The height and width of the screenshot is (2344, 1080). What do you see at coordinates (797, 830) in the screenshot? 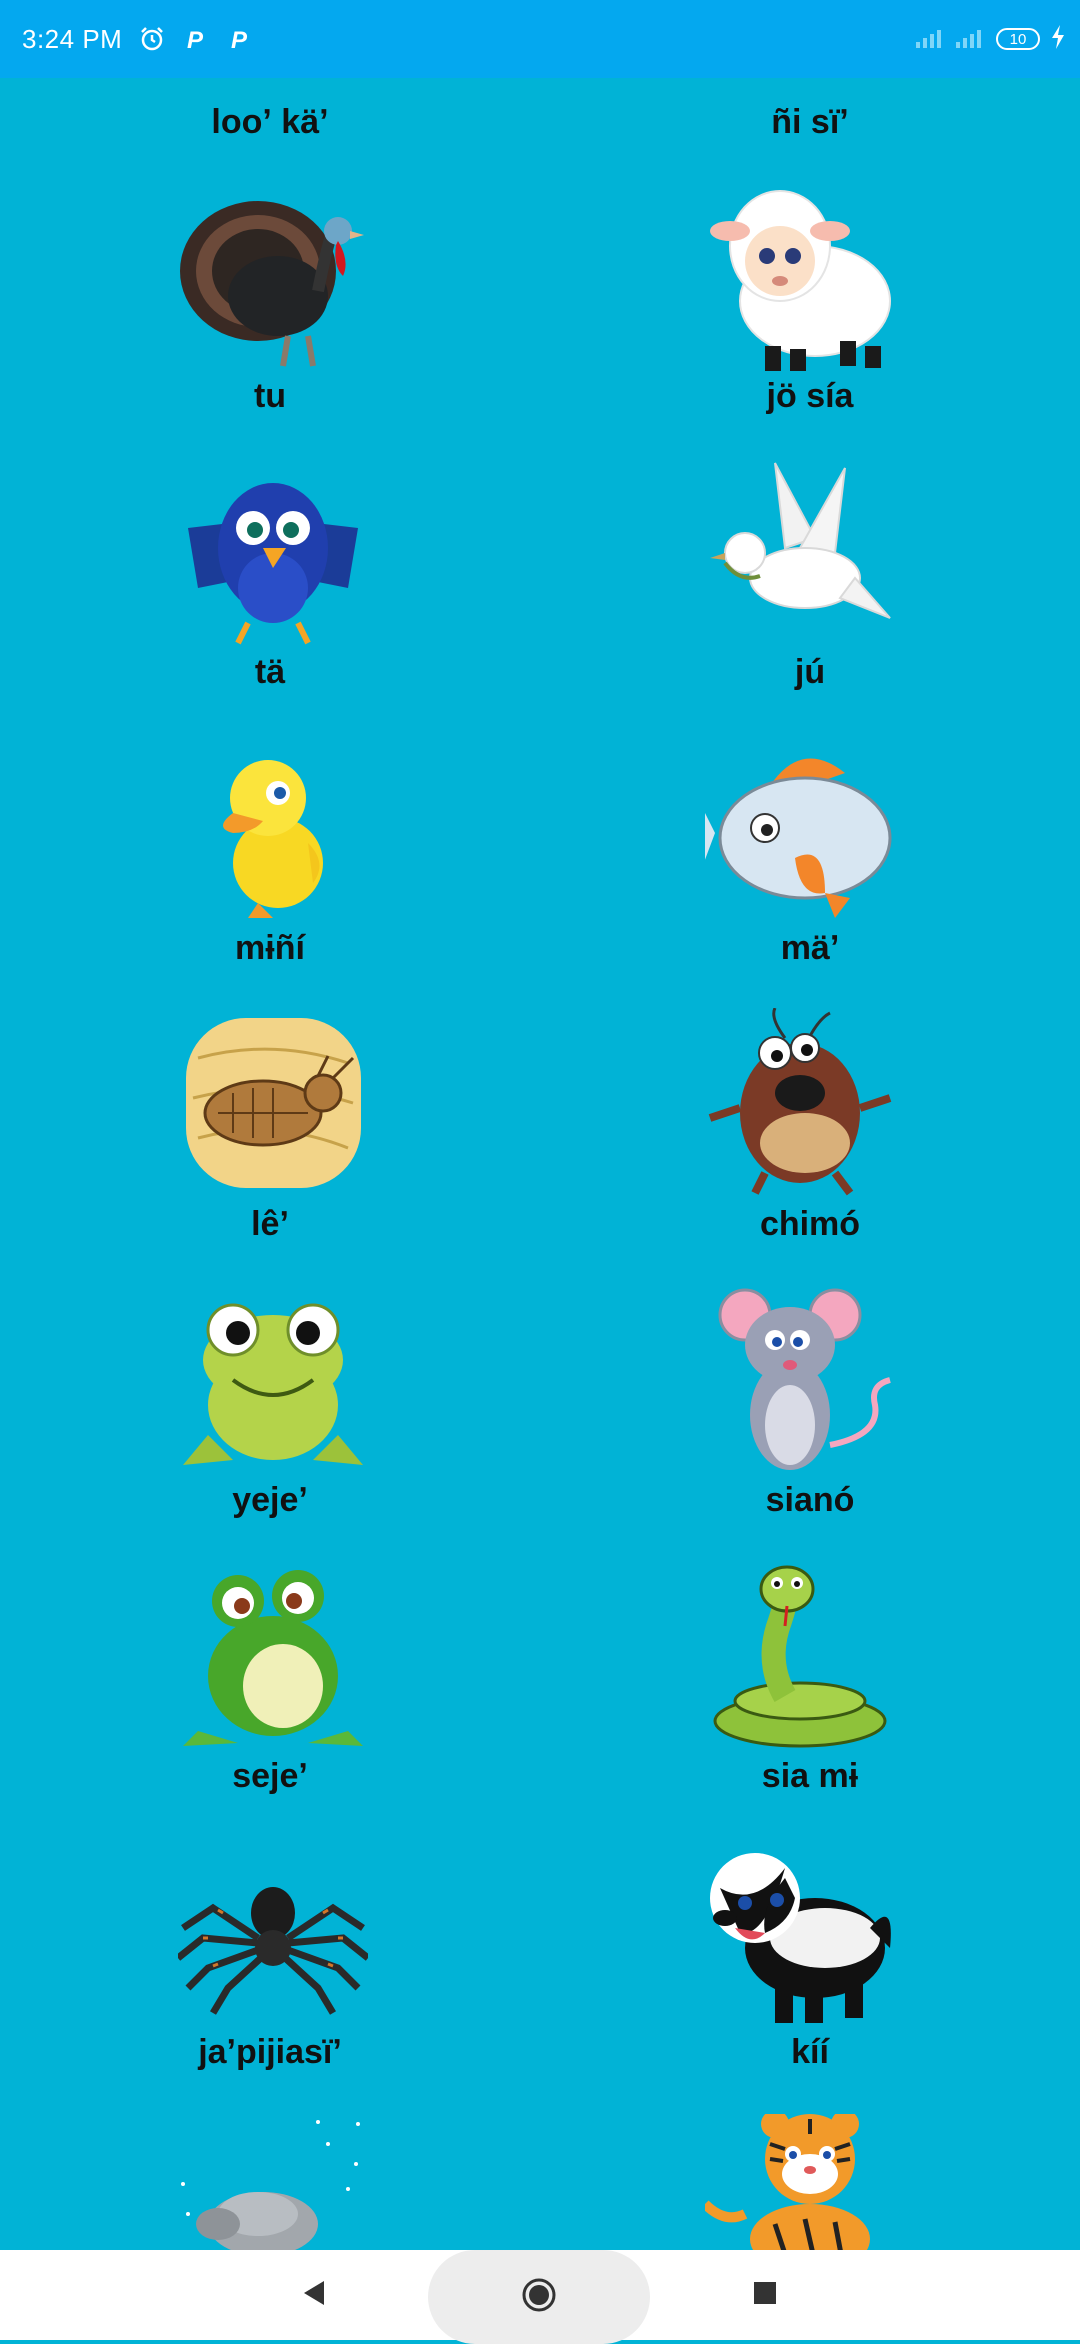
I see `fish-icon` at bounding box center [797, 830].